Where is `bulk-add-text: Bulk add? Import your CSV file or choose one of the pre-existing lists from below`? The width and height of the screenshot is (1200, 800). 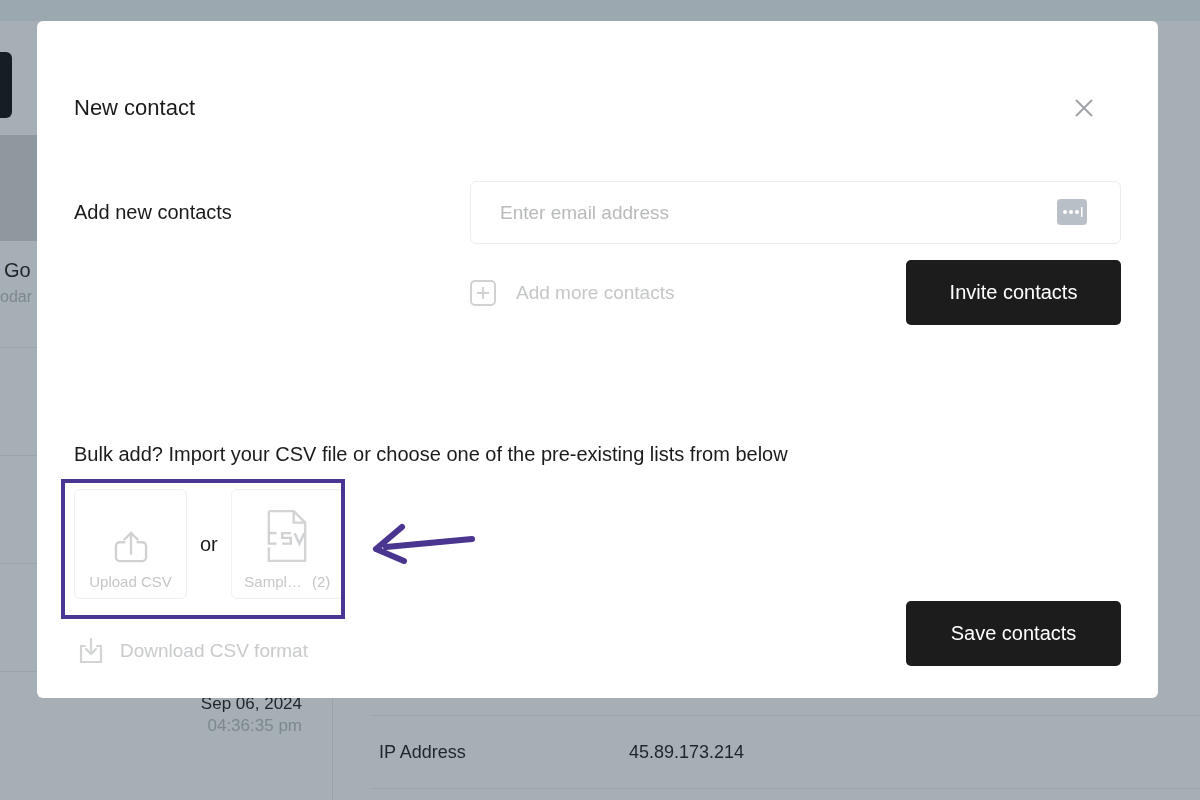
bulk-add-text: Bulk add? Import your CSV file or choose one of the pre-existing lists from below is located at coordinates (431, 454).